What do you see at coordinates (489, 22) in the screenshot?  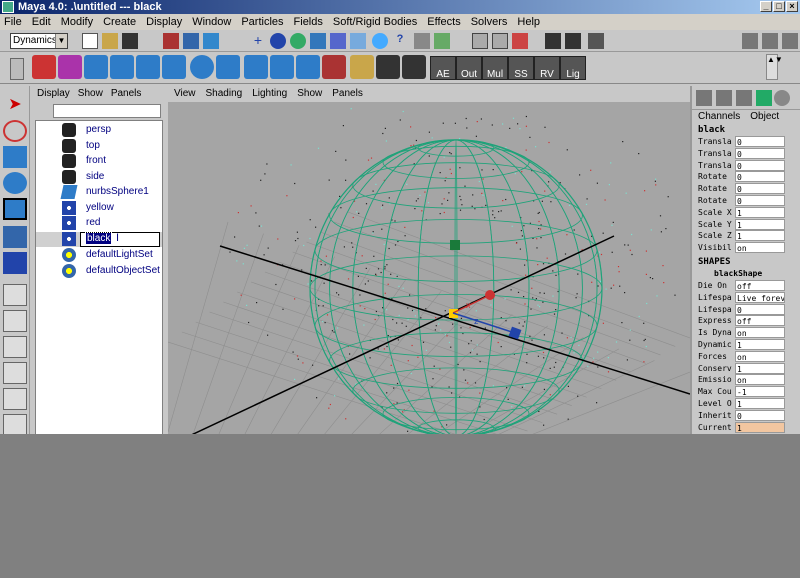 I see `menu-solvers: Solvers` at bounding box center [489, 22].